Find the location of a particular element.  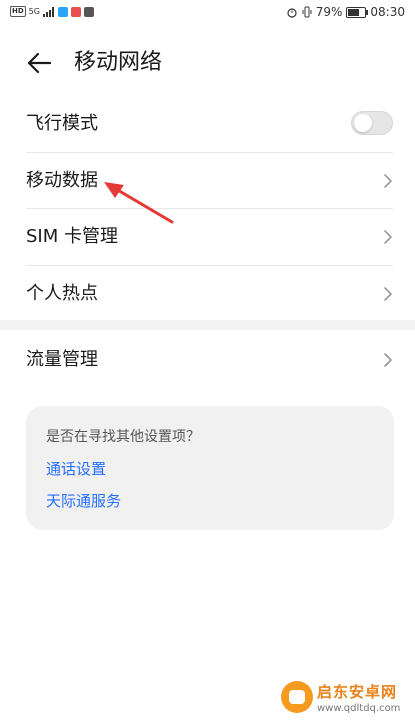

section-divider is located at coordinates (207, 325).